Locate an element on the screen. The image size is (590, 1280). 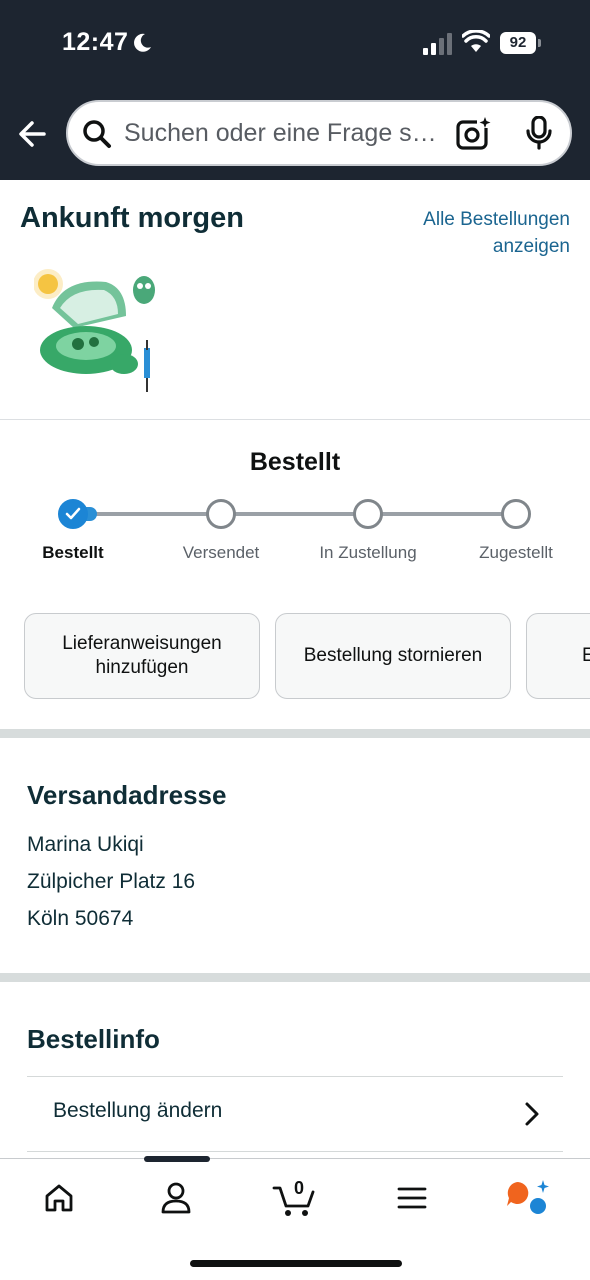
progress-track is located at coordinates (294, 514).